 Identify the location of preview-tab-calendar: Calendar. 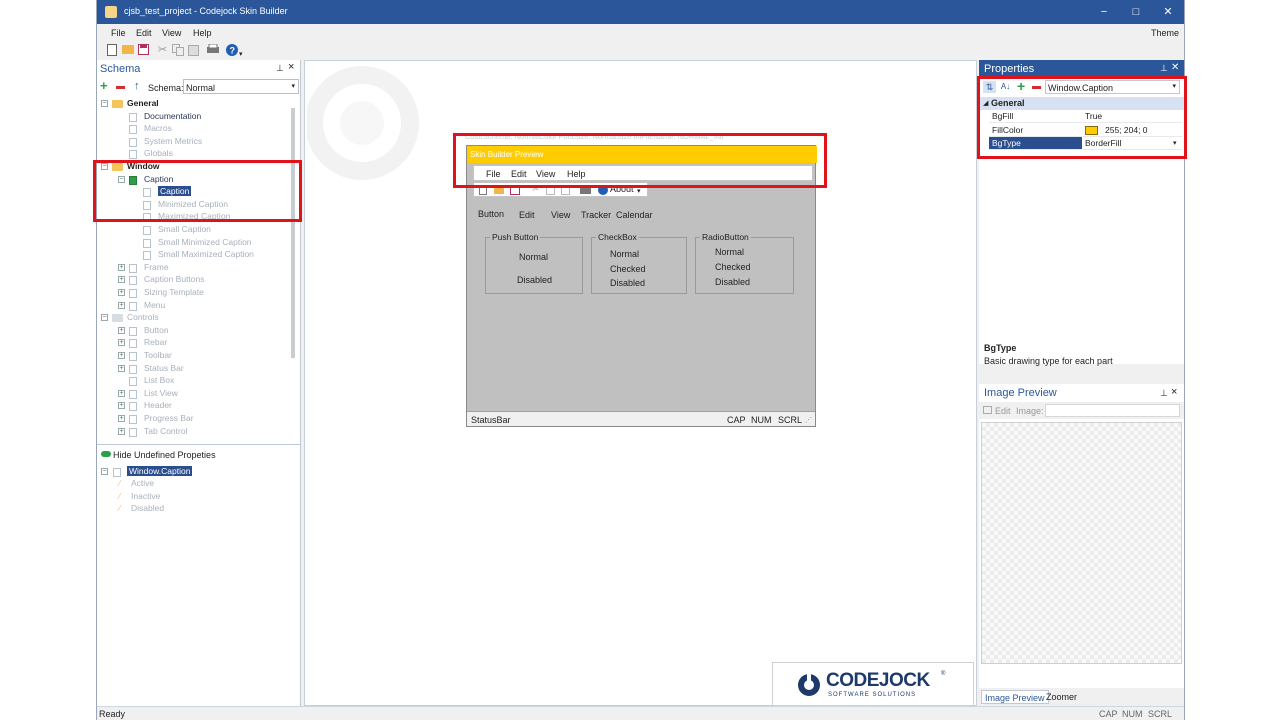
(634, 215).